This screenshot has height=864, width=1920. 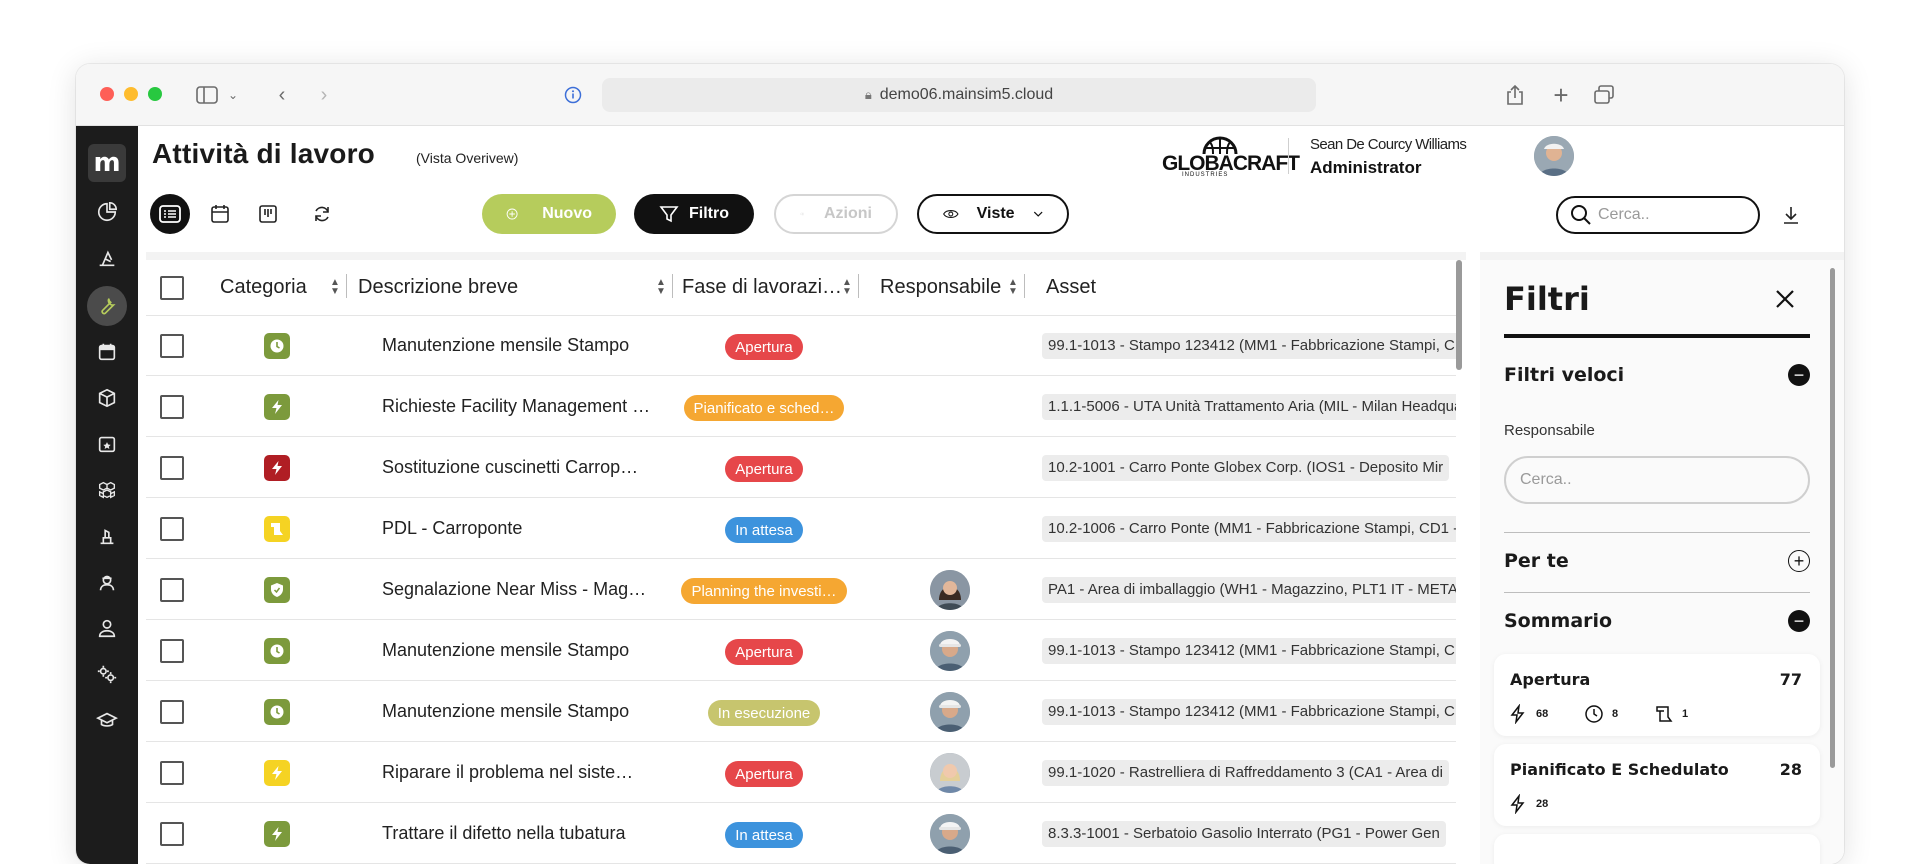 What do you see at coordinates (573, 95) in the screenshot?
I see `info-icon` at bounding box center [573, 95].